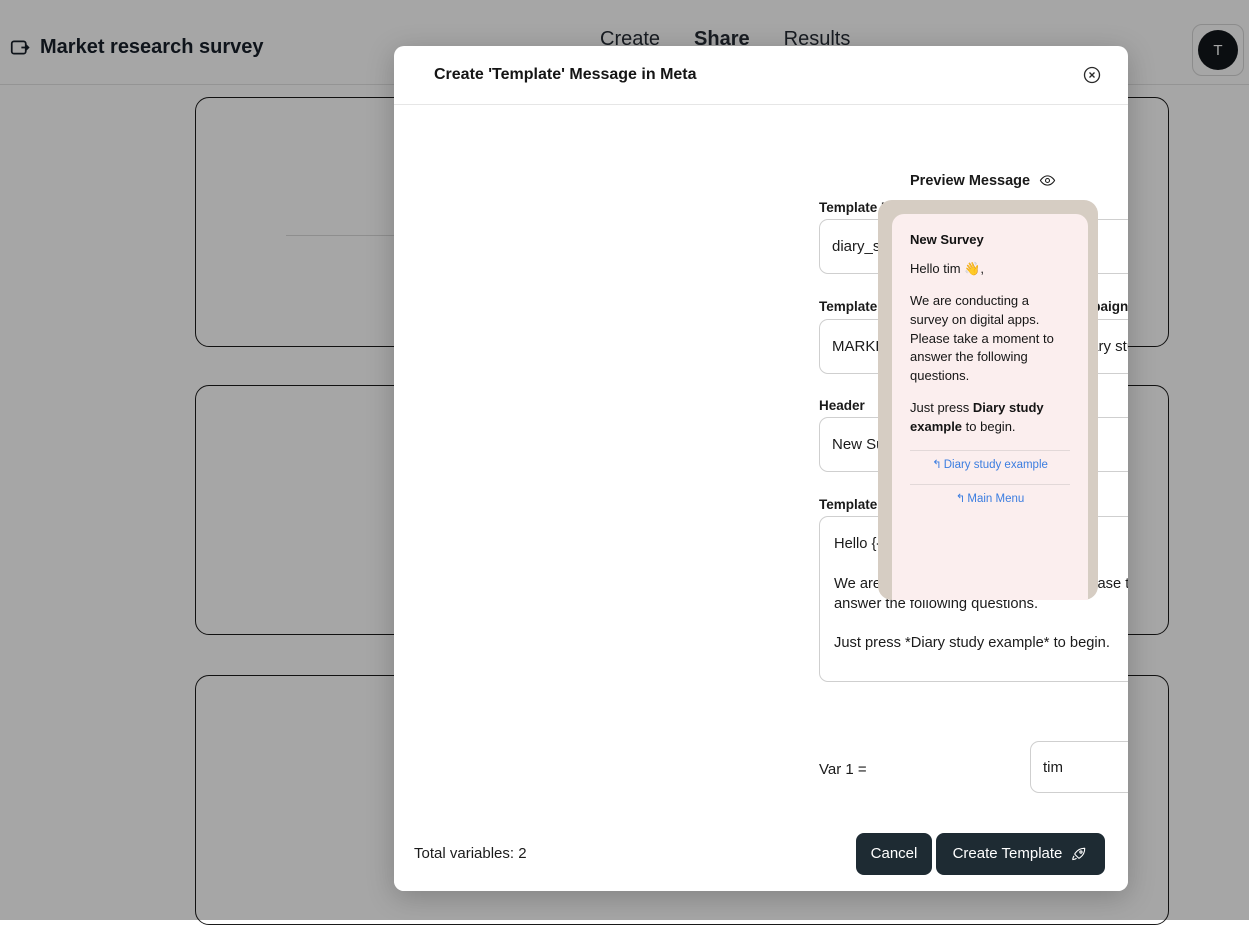 The width and height of the screenshot is (1249, 925). Describe the element at coordinates (1079, 854) in the screenshot. I see `rocket-icon` at that location.